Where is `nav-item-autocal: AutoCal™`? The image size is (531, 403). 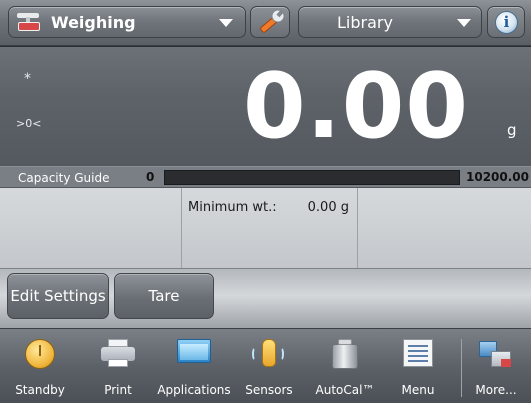
nav-item-autocal: AutoCal™ is located at coordinates (345, 366).